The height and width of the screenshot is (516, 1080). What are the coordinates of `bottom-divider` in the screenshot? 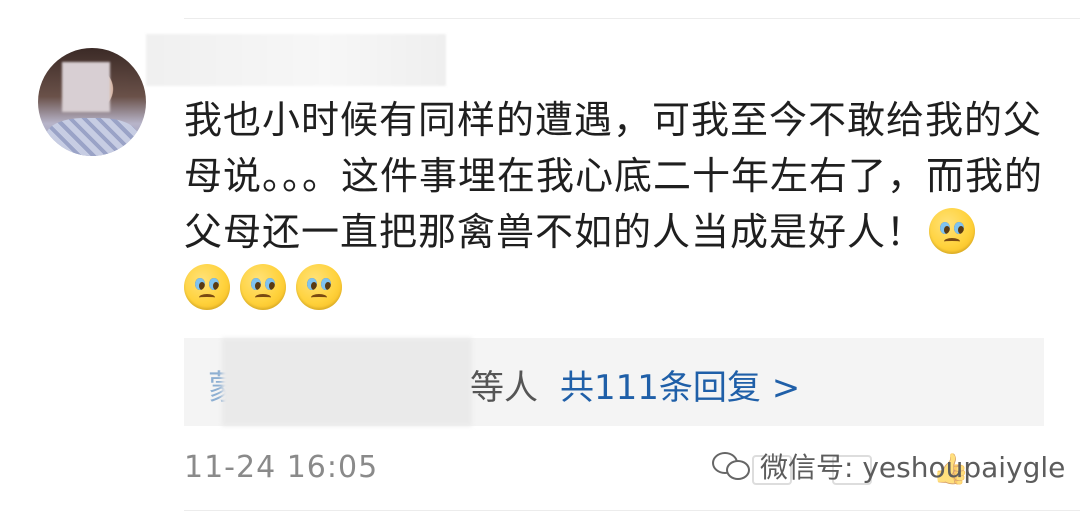 It's located at (632, 510).